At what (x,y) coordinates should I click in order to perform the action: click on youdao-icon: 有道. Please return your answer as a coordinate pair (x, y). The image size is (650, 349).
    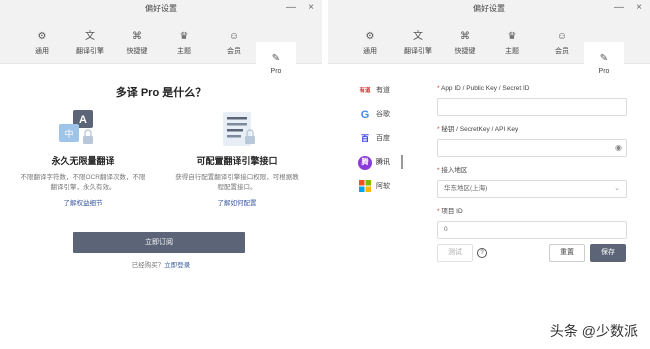
    Looking at the image, I should click on (365, 91).